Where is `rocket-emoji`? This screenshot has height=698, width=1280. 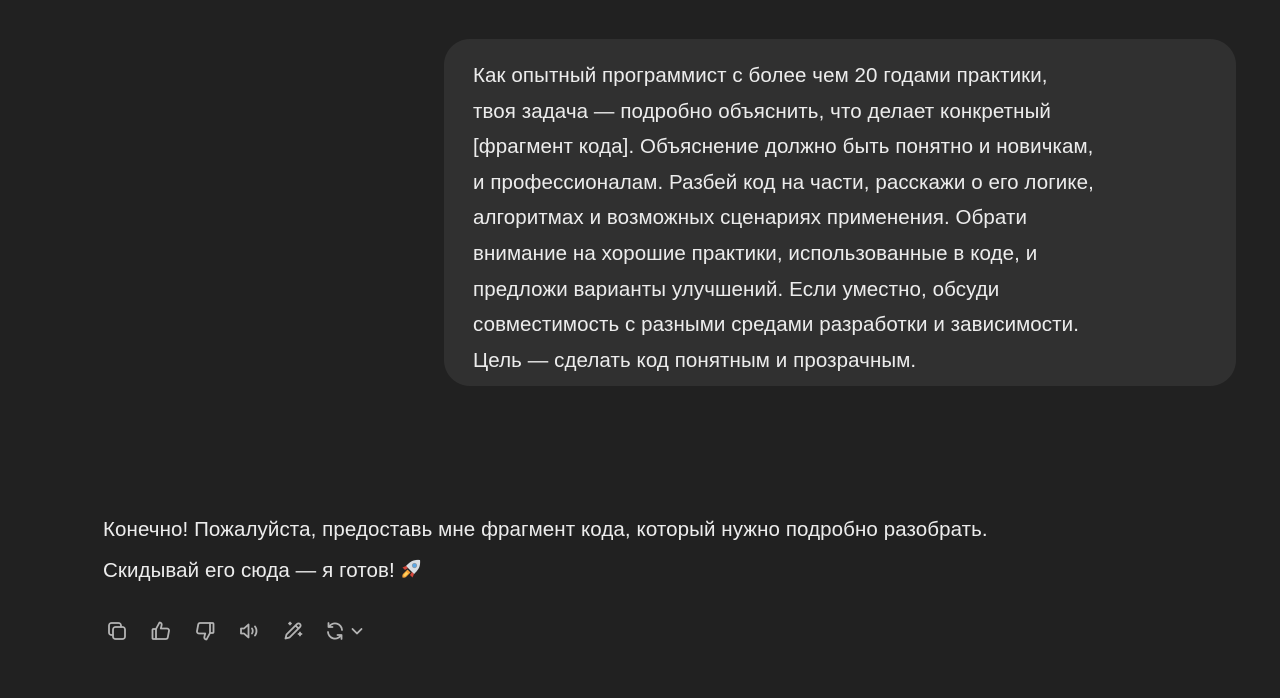
rocket-emoji is located at coordinates (411, 568).